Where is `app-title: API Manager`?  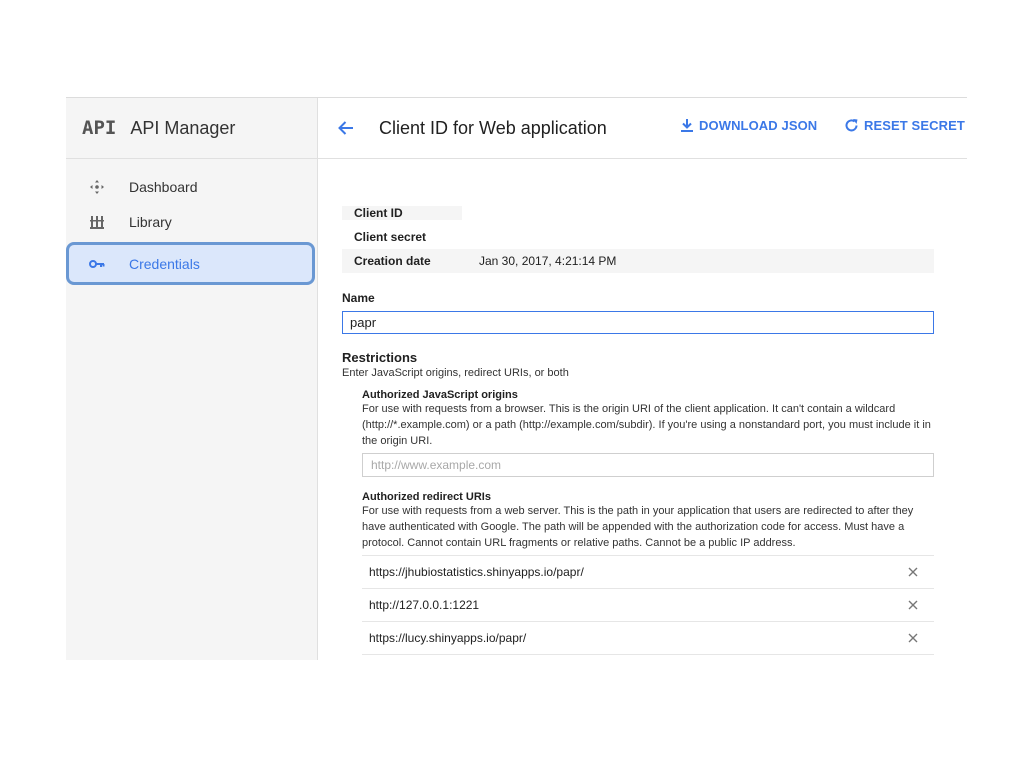
app-title: API Manager is located at coordinates (183, 127).